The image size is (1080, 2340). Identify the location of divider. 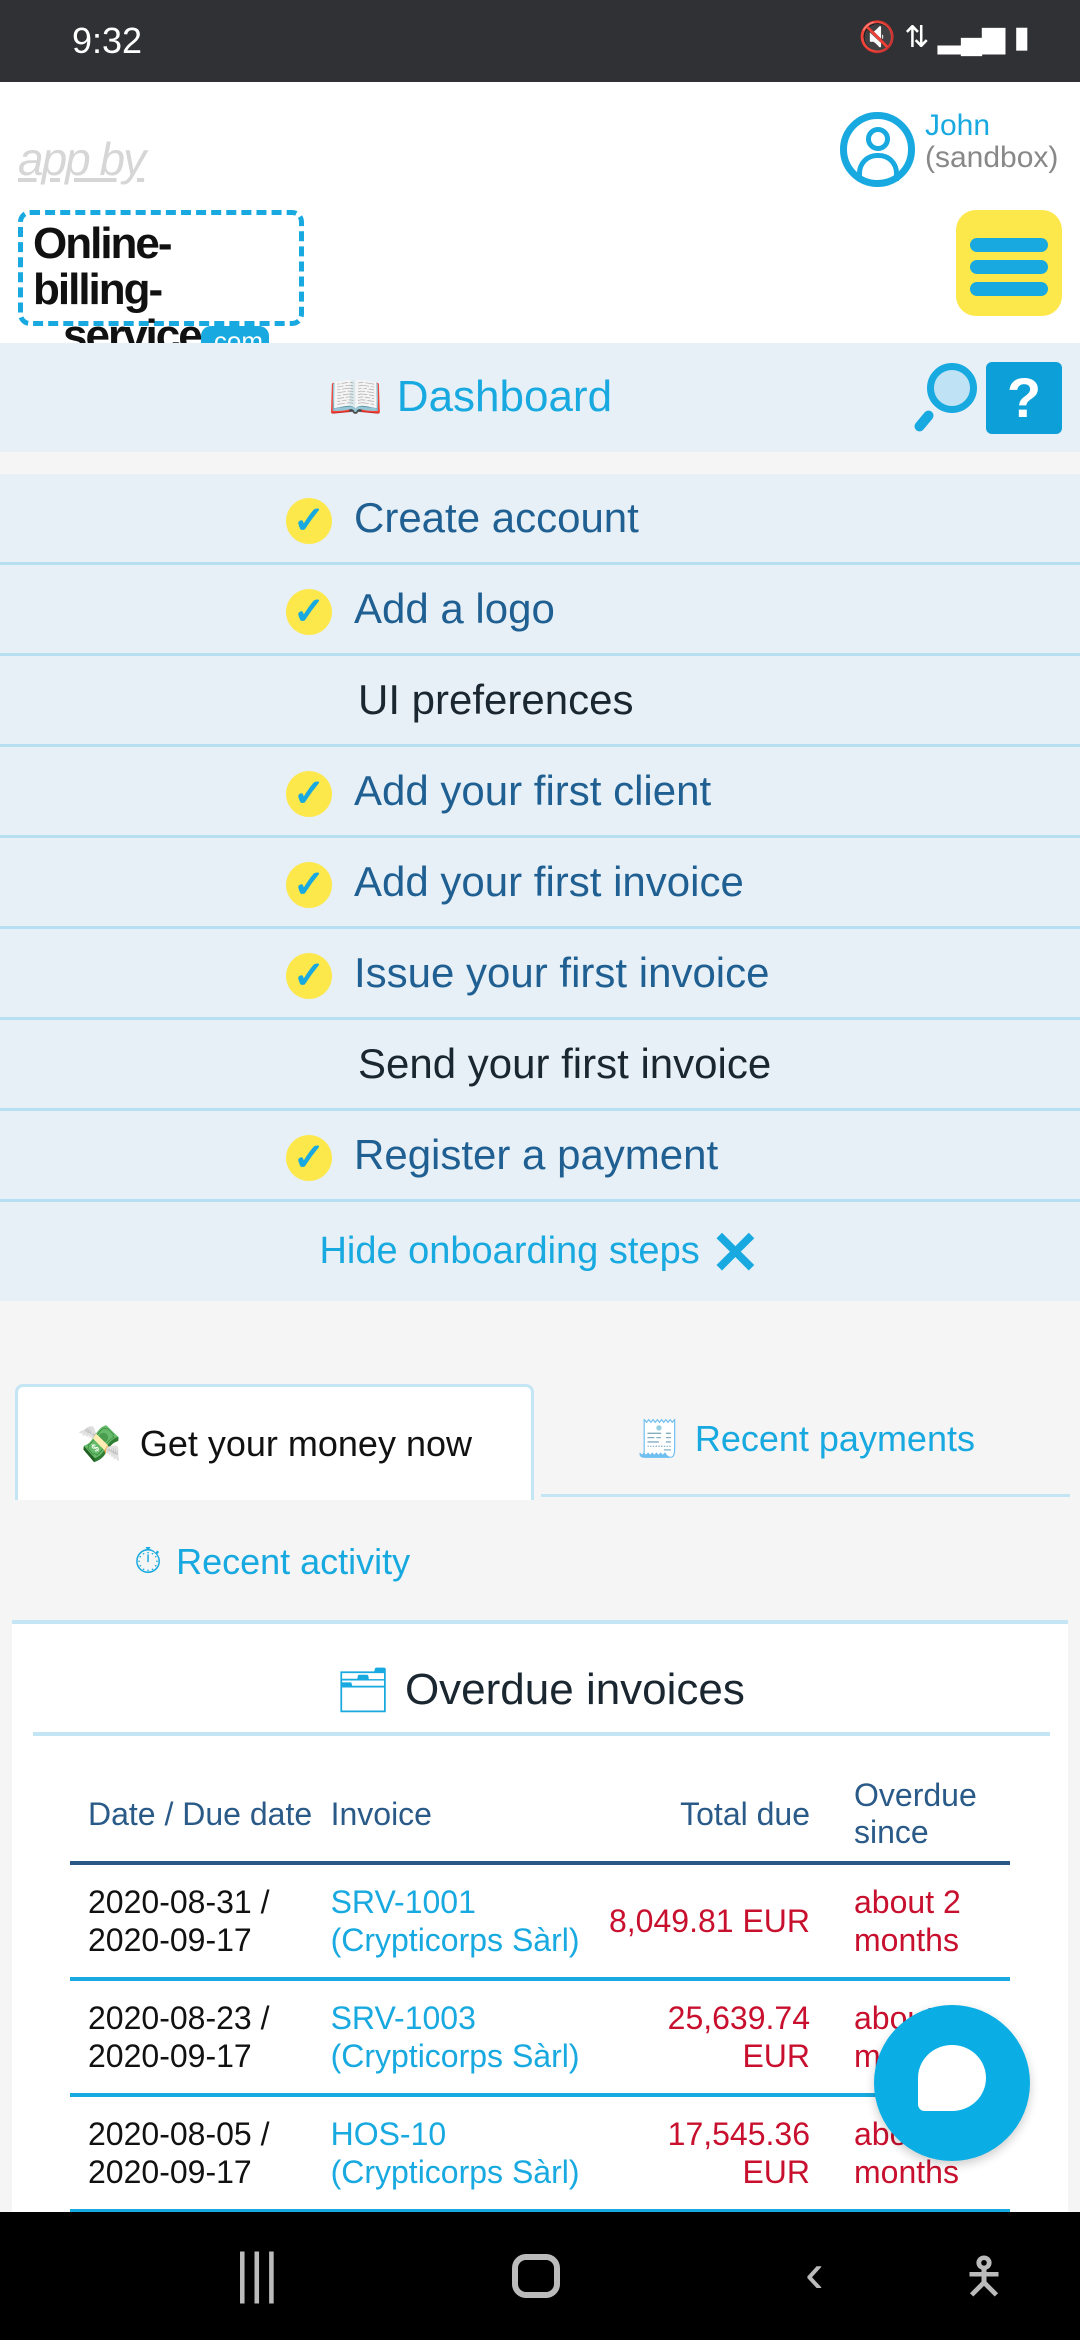
(541, 1734).